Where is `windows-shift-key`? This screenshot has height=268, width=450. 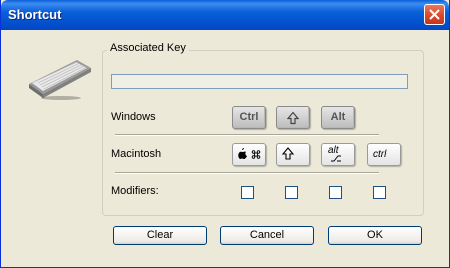
windows-shift-key is located at coordinates (293, 117).